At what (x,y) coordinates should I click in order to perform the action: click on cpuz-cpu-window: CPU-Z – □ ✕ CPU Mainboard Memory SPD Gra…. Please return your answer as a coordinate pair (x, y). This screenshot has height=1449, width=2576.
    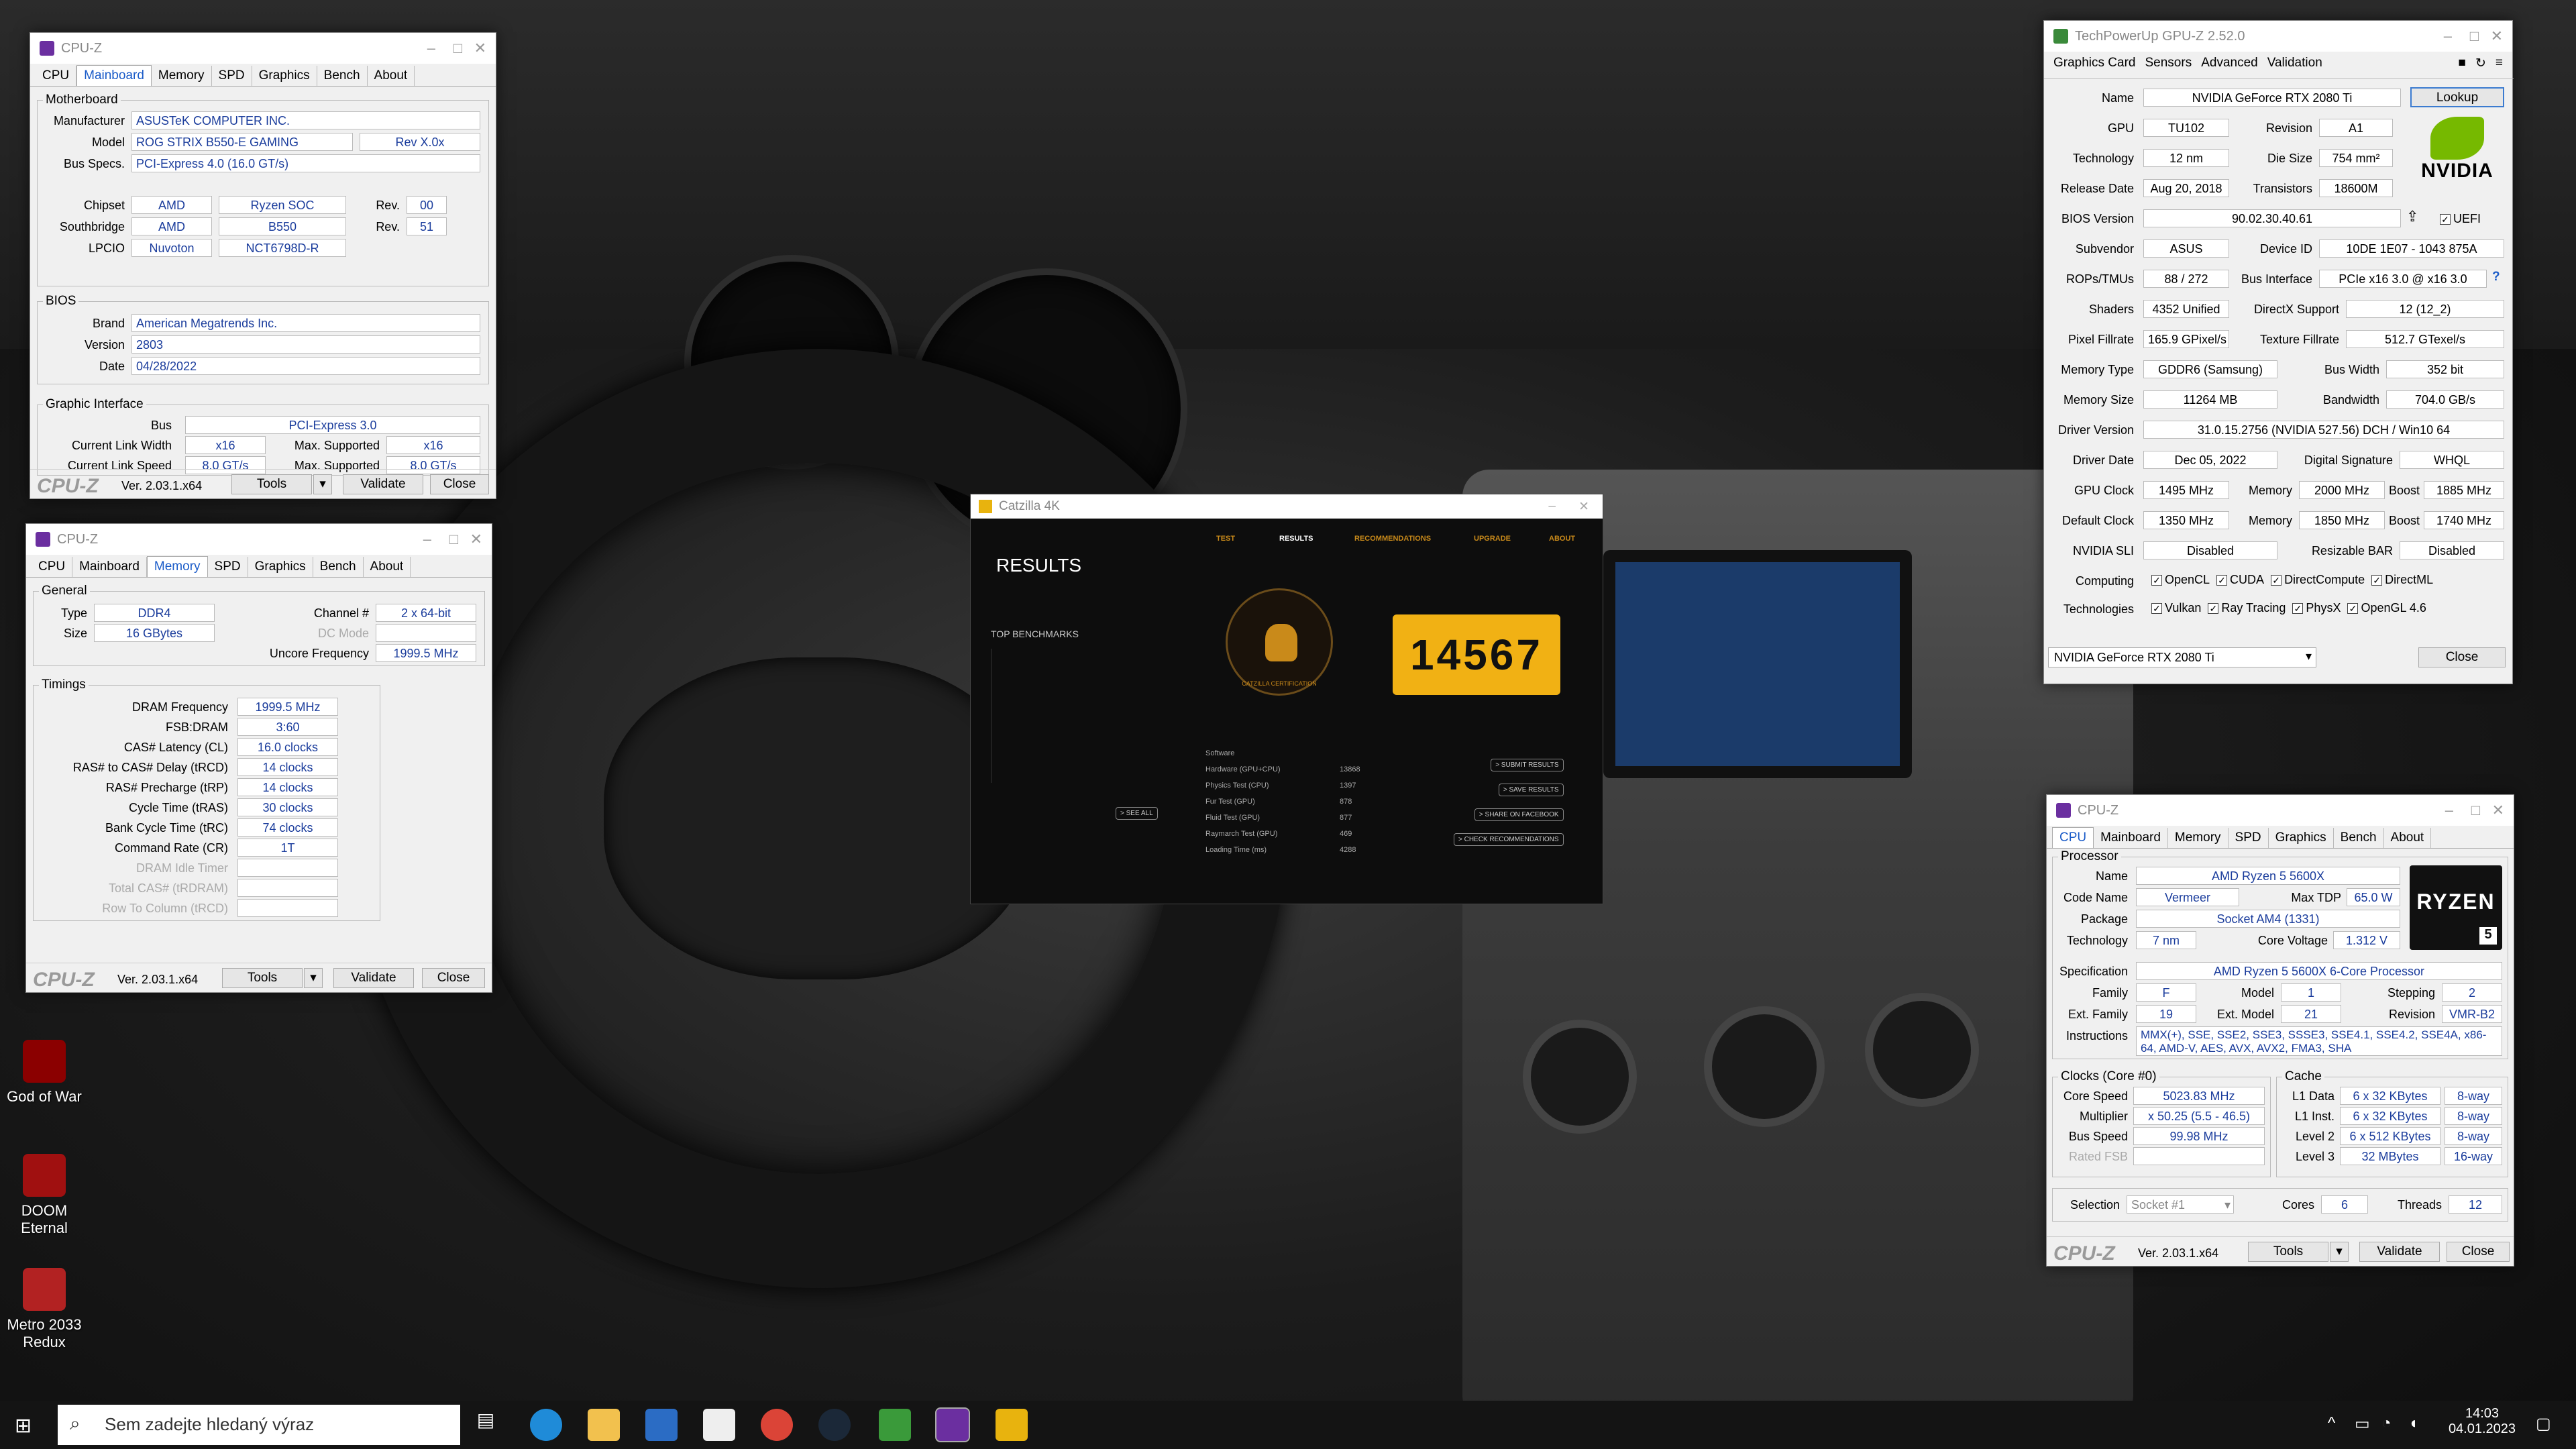
    Looking at the image, I should click on (2280, 1030).